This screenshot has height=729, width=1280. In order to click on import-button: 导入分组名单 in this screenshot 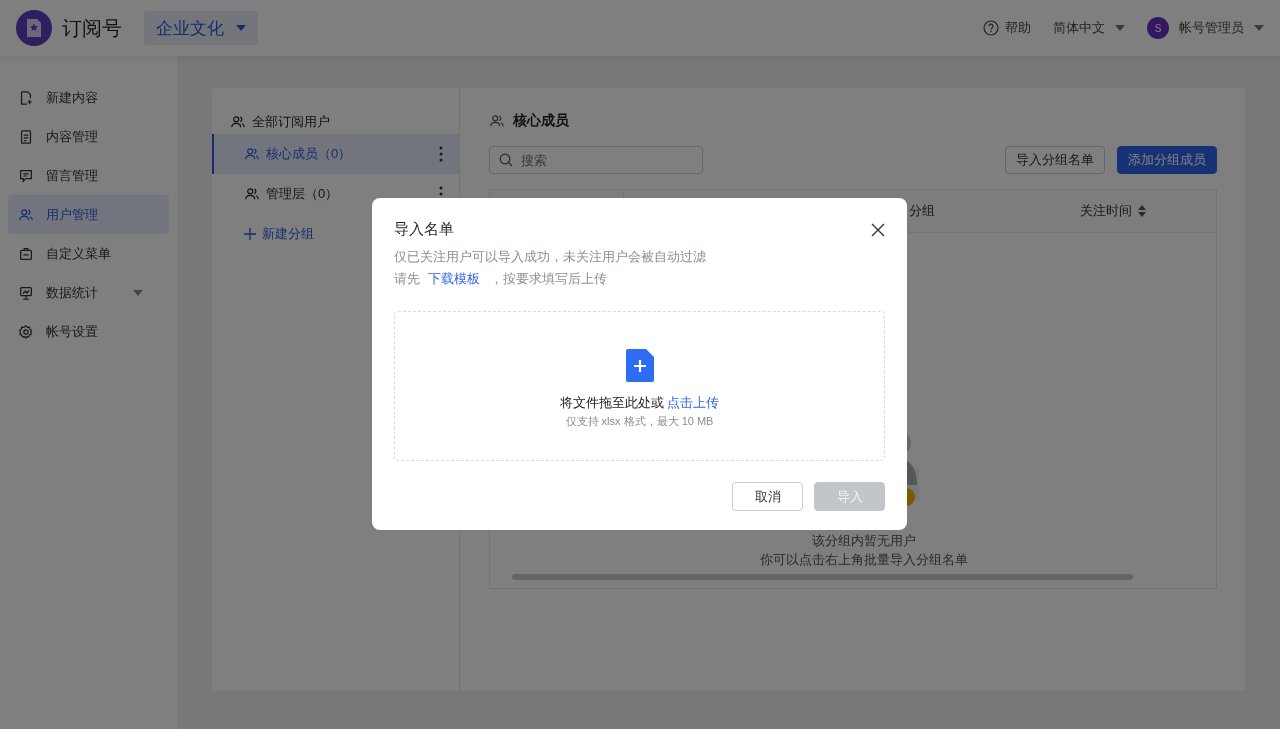, I will do `click(1055, 160)`.